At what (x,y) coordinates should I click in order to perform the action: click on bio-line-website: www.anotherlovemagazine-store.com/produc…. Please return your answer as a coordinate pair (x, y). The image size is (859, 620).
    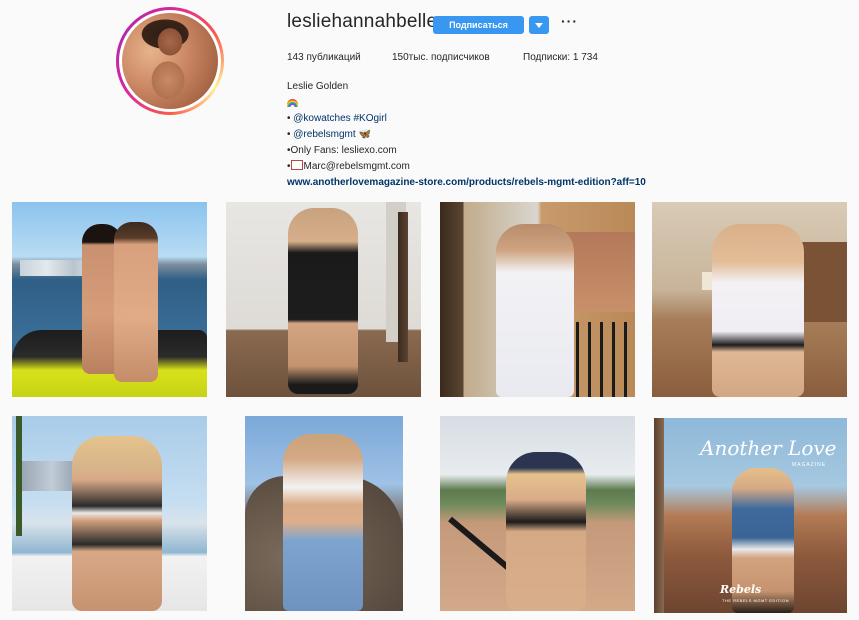
    Looking at the image, I should click on (487, 183).